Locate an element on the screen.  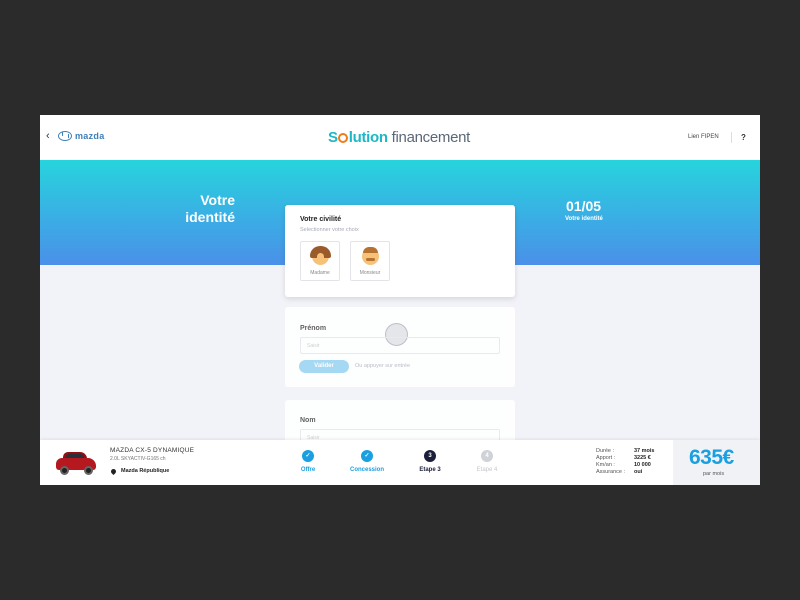
step-3: 3 Etape 3 is located at coordinates (430, 461).